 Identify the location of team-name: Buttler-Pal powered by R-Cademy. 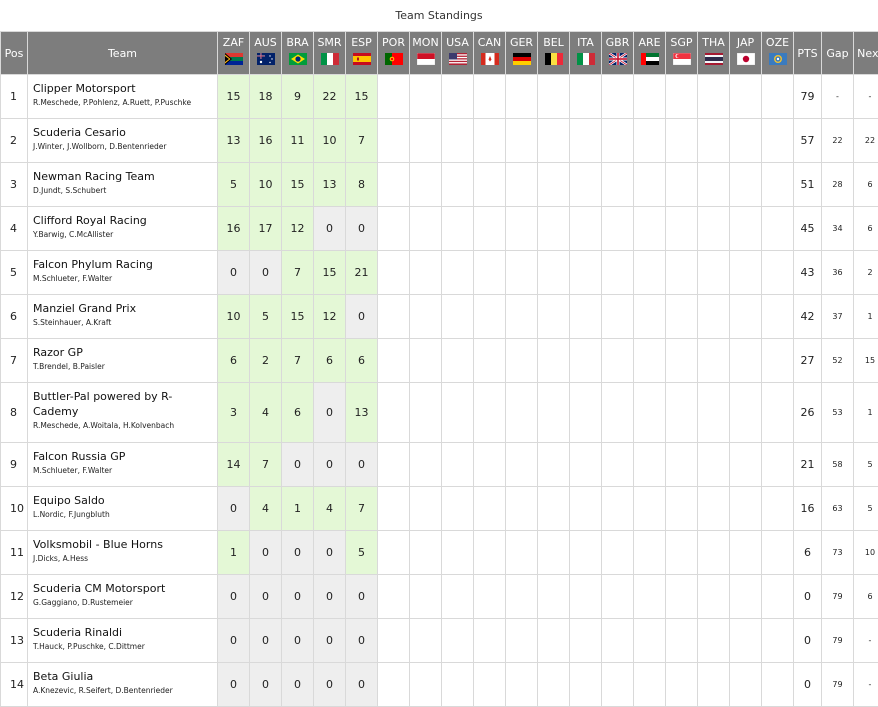
(125, 404).